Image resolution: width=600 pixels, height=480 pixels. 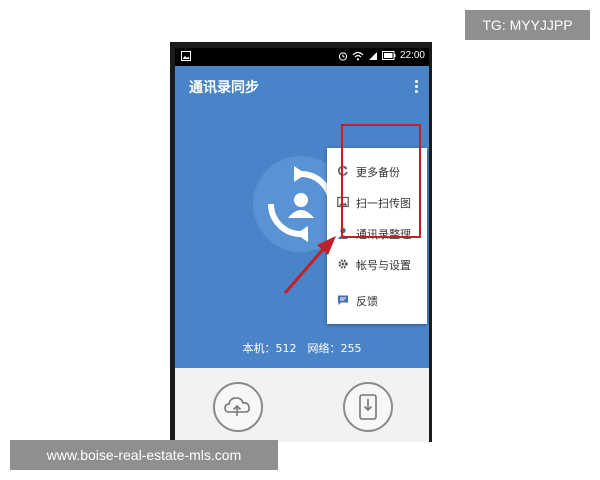 I want to click on cloud-upload-icon, so click(x=237, y=406).